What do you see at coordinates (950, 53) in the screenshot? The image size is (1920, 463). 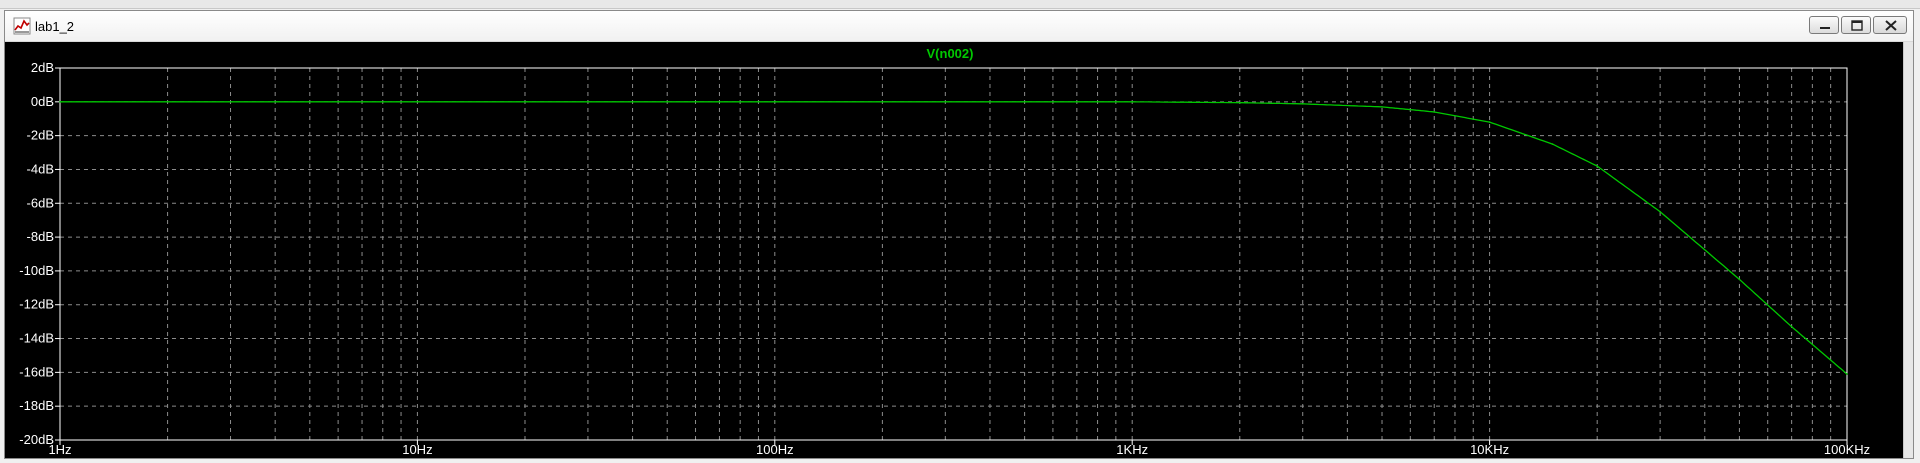 I see `trace-label: V(n002)` at bounding box center [950, 53].